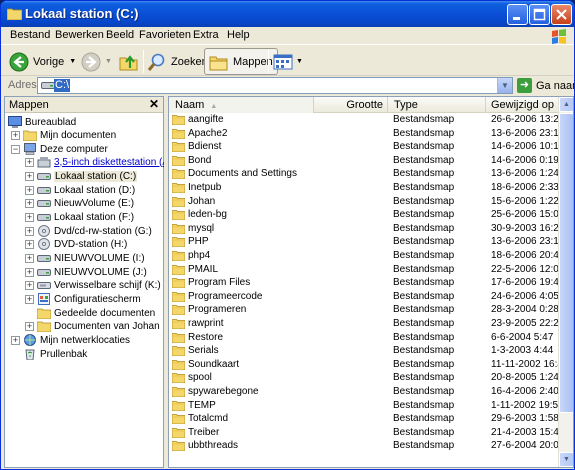 The image size is (575, 470). Describe the element at coordinates (366, 135) in the screenshot. I see `file-row: Apache2 Bestandsmap 13-6-2006 23:11` at that location.